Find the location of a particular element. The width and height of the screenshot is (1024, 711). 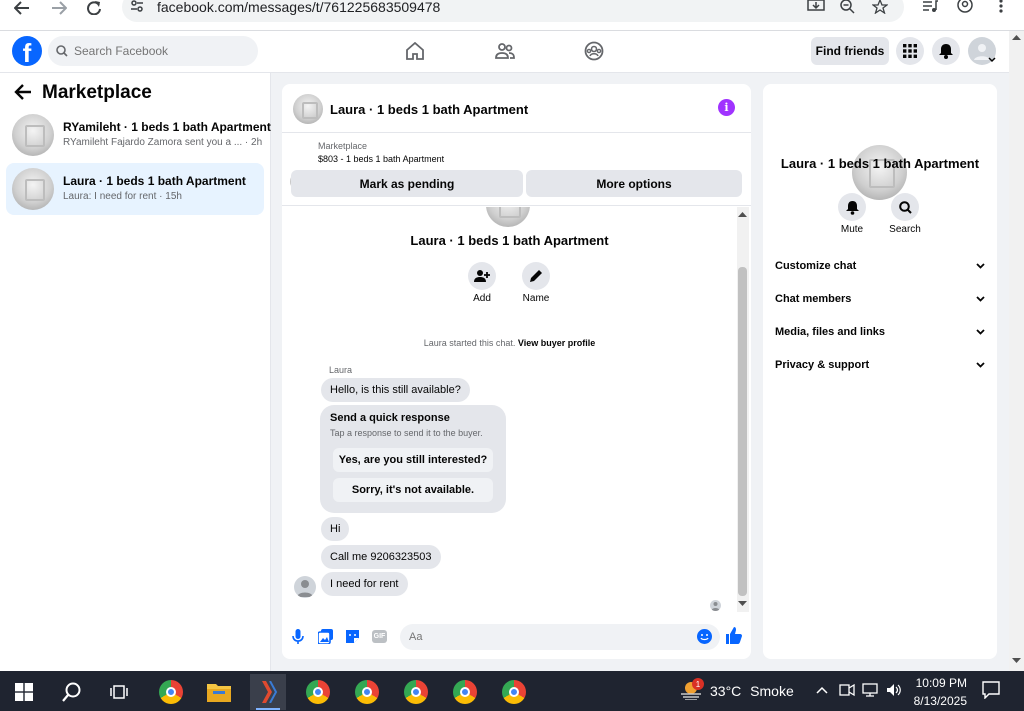

mute-label: Mute is located at coordinates (852, 229).